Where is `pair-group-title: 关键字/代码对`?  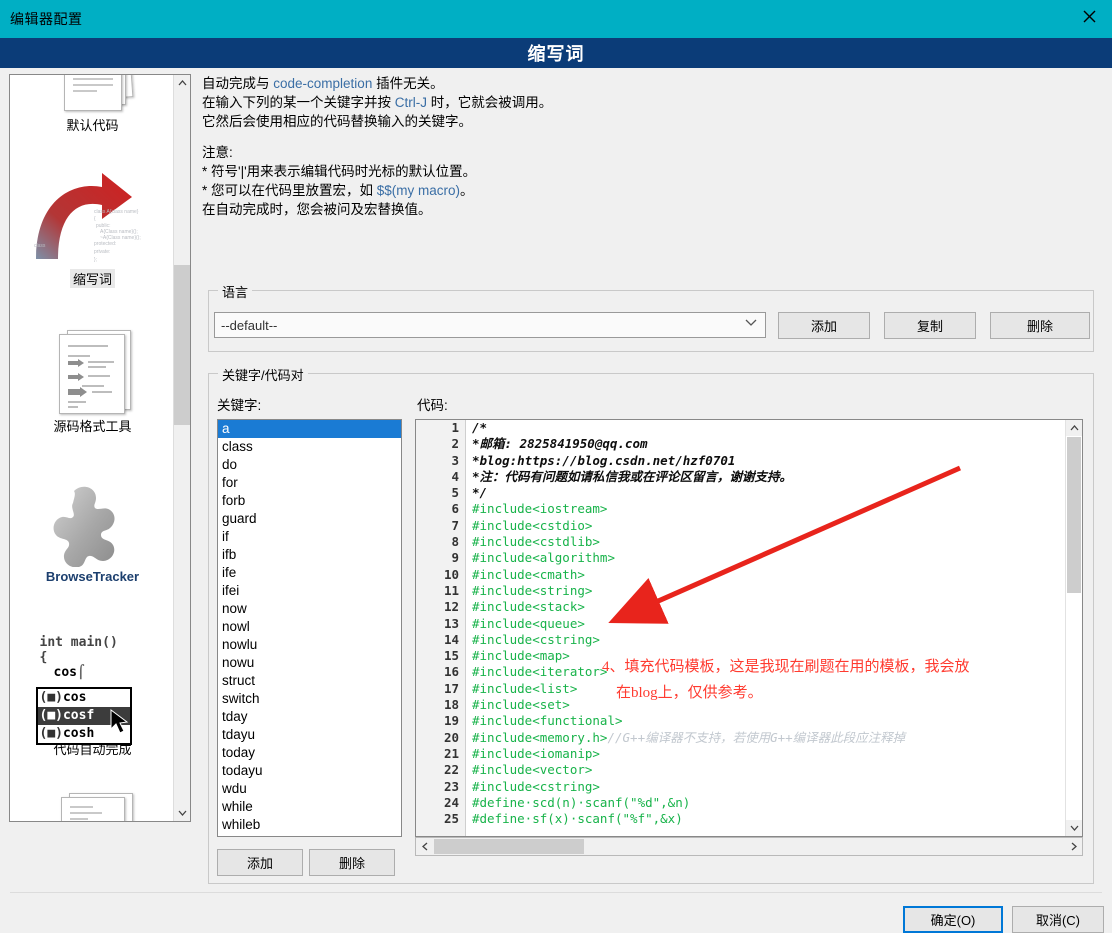
pair-group-title: 关键字/代码对 is located at coordinates (263, 374).